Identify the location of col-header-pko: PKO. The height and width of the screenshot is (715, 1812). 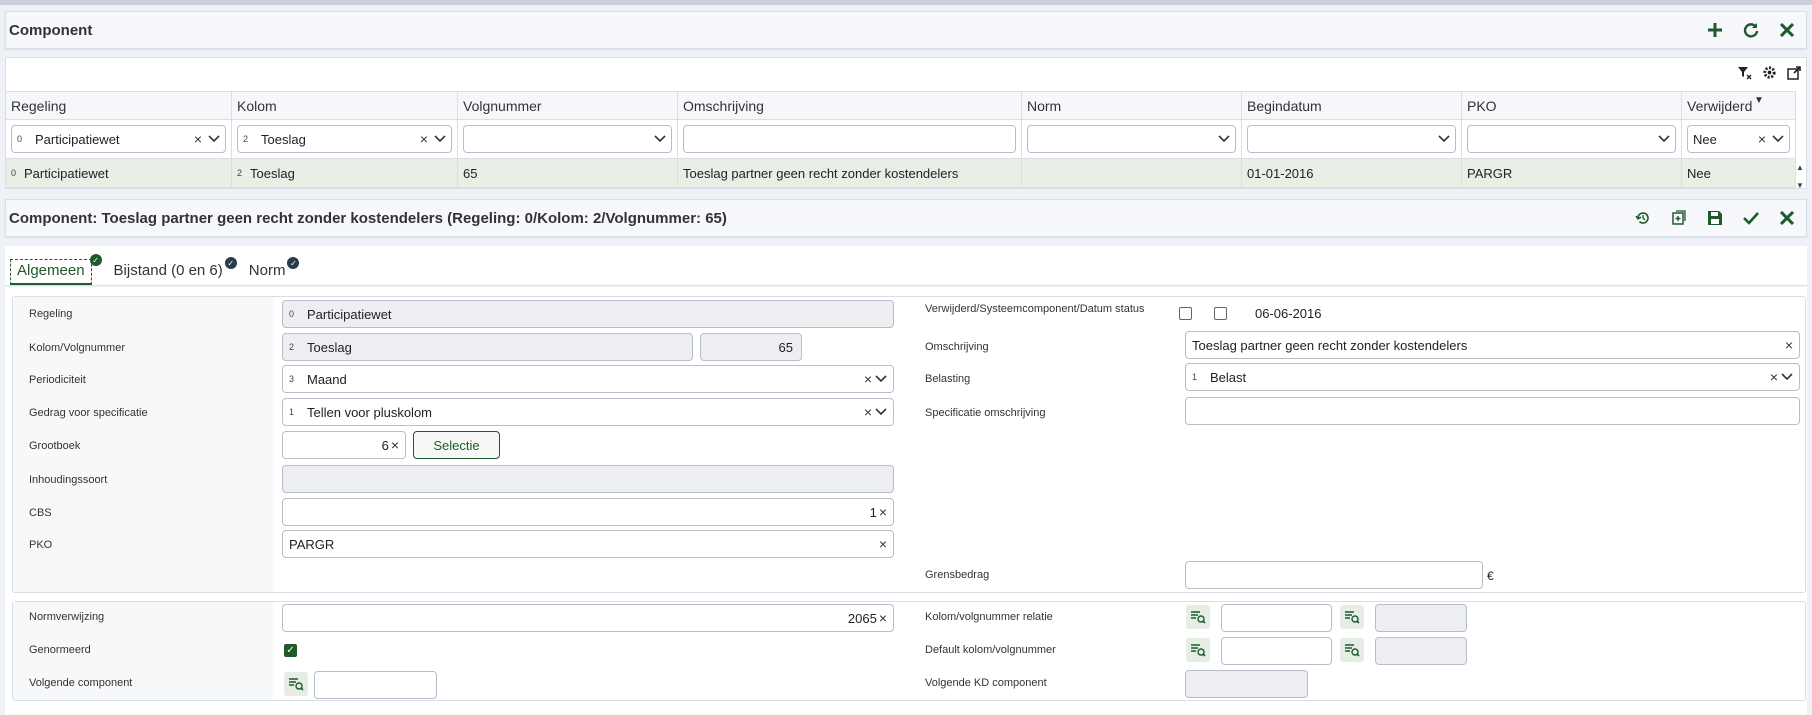
(1572, 105).